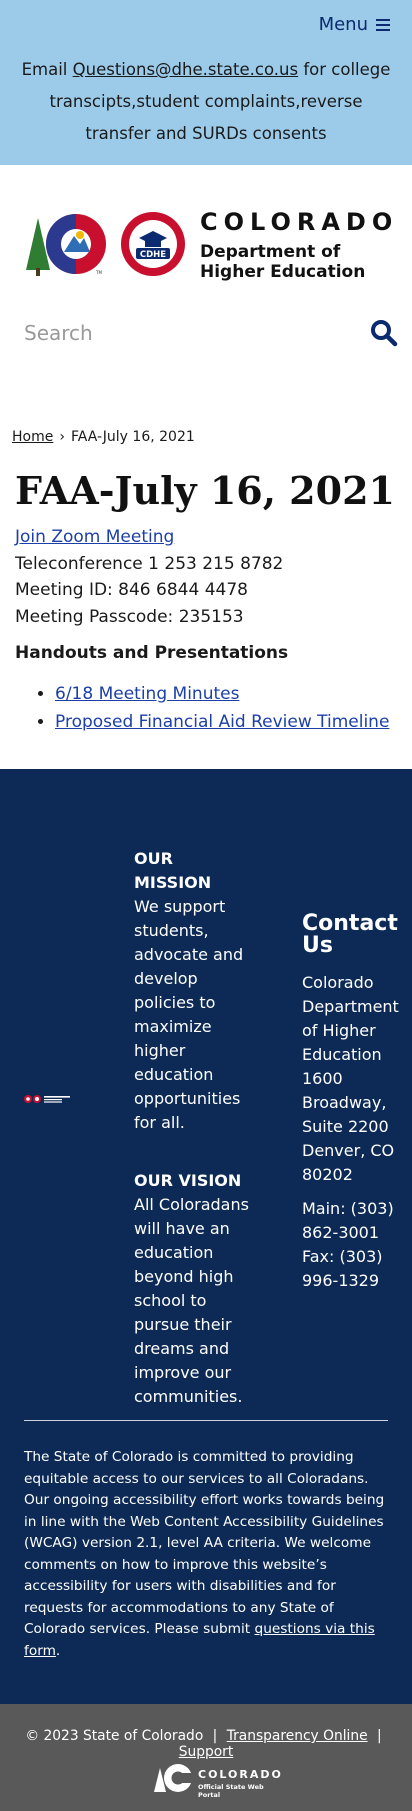  Describe the element at coordinates (149, 563) in the screenshot. I see `teleconference-number: Teleconference 1 253 215 8782` at that location.